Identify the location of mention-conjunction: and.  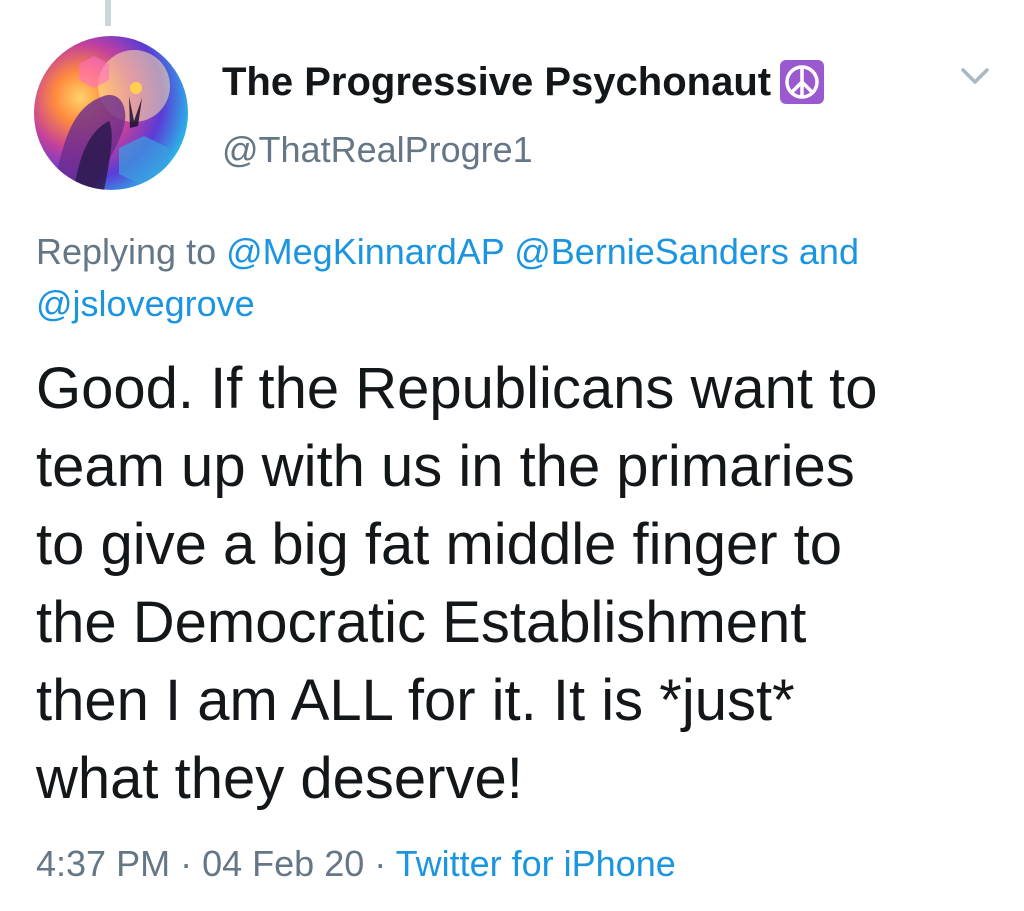
(828, 251).